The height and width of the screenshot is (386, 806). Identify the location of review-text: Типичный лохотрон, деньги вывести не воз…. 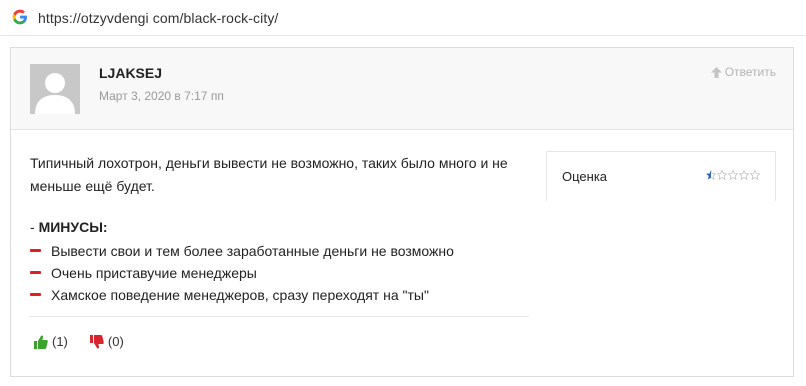
(269, 174).